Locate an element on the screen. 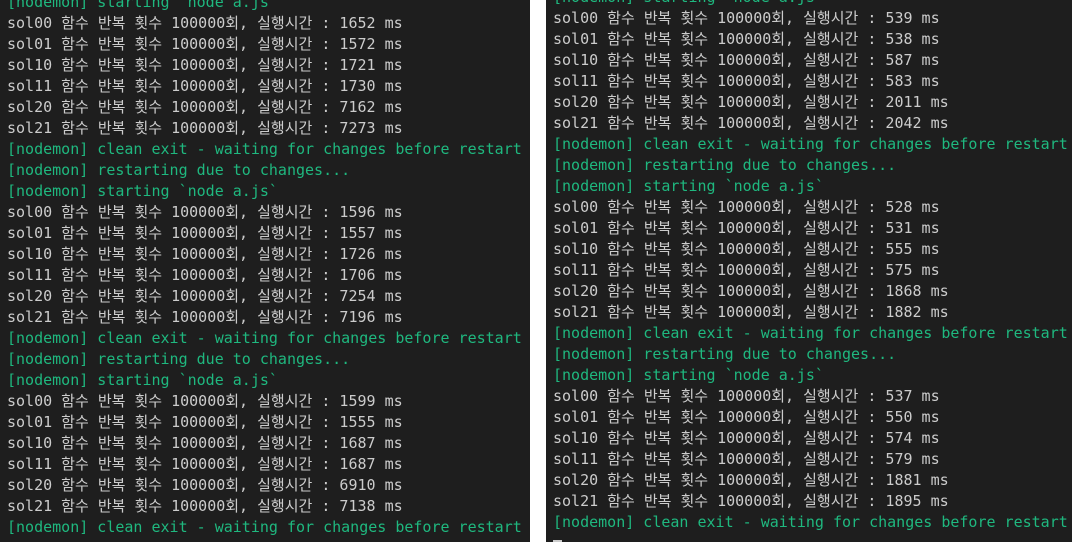  output-line: sol11 함수 반복 횟수 100000회, 실행시간 : 1730 ms is located at coordinates (205, 86).